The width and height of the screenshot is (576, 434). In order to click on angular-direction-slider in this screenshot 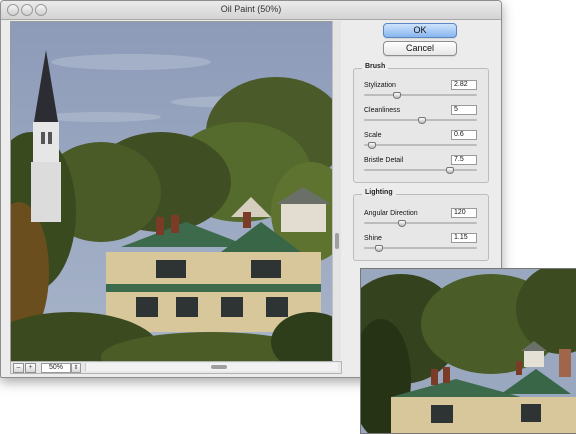, I will do `click(420, 223)`.